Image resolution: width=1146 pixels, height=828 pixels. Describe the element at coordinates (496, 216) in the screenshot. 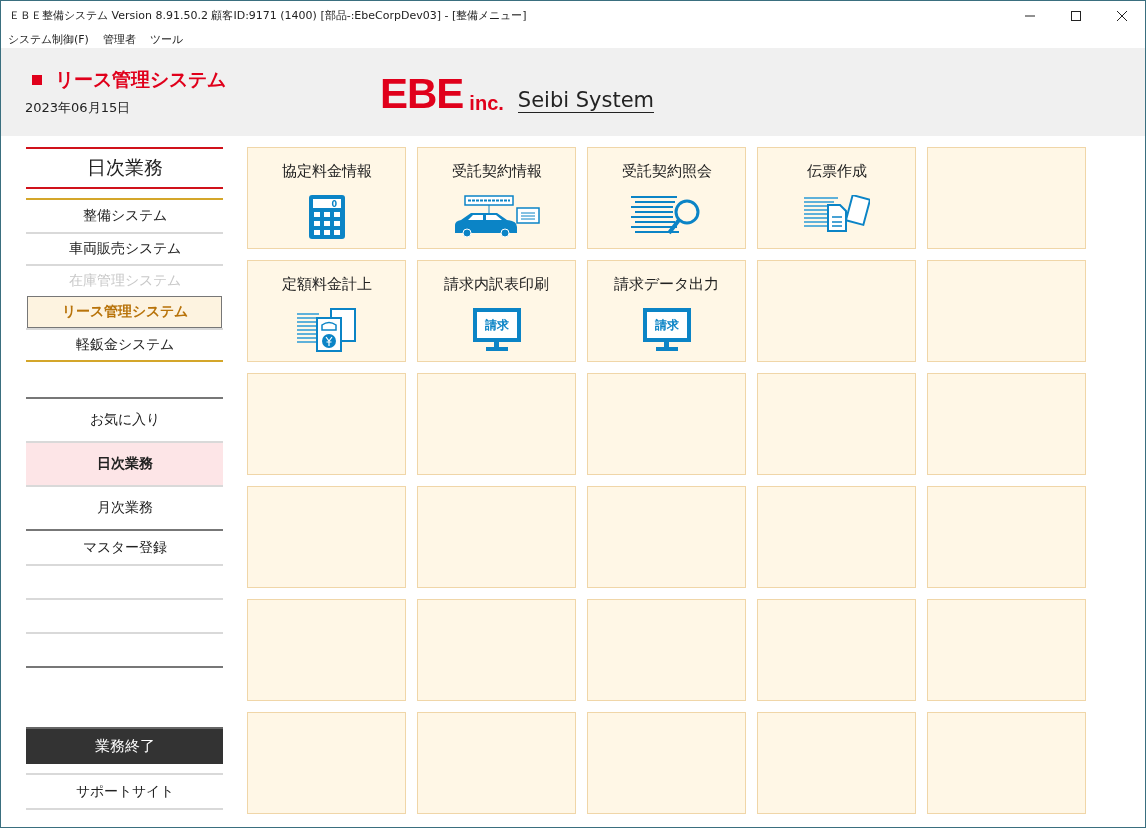

I see `car-icon` at that location.